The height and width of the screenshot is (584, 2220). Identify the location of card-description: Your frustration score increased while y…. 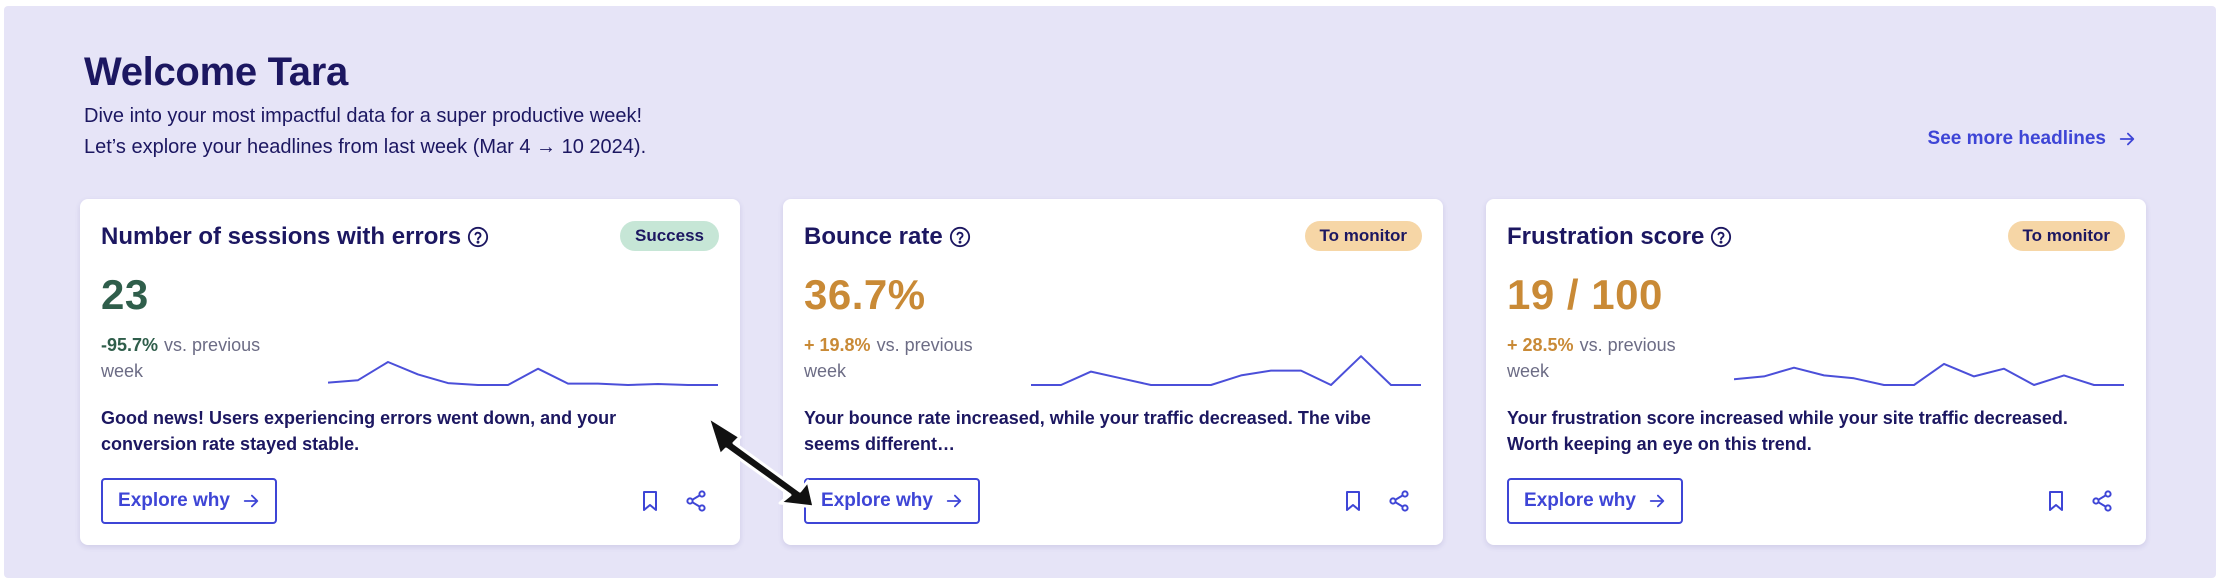
(1787, 431).